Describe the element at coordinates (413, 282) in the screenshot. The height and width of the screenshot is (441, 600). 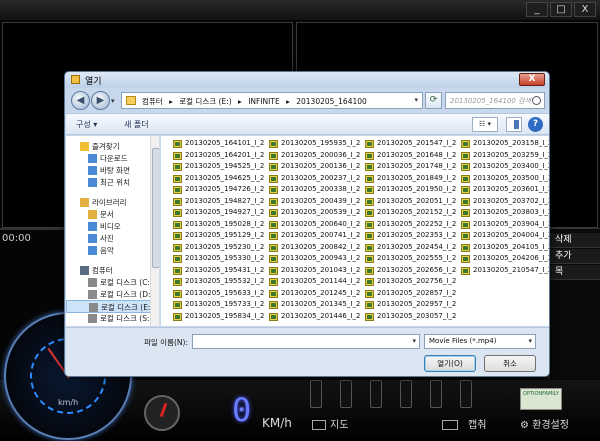
I see `file-item: 20130205_202756_I_2` at that location.